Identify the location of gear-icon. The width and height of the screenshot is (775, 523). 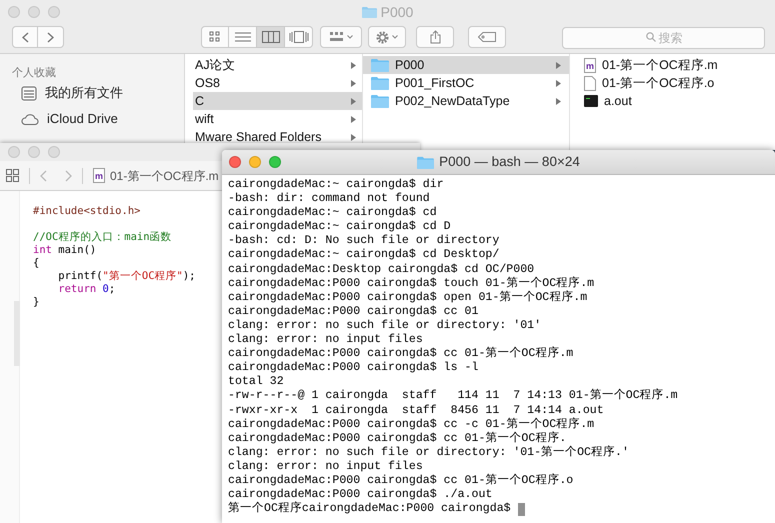
(382, 37).